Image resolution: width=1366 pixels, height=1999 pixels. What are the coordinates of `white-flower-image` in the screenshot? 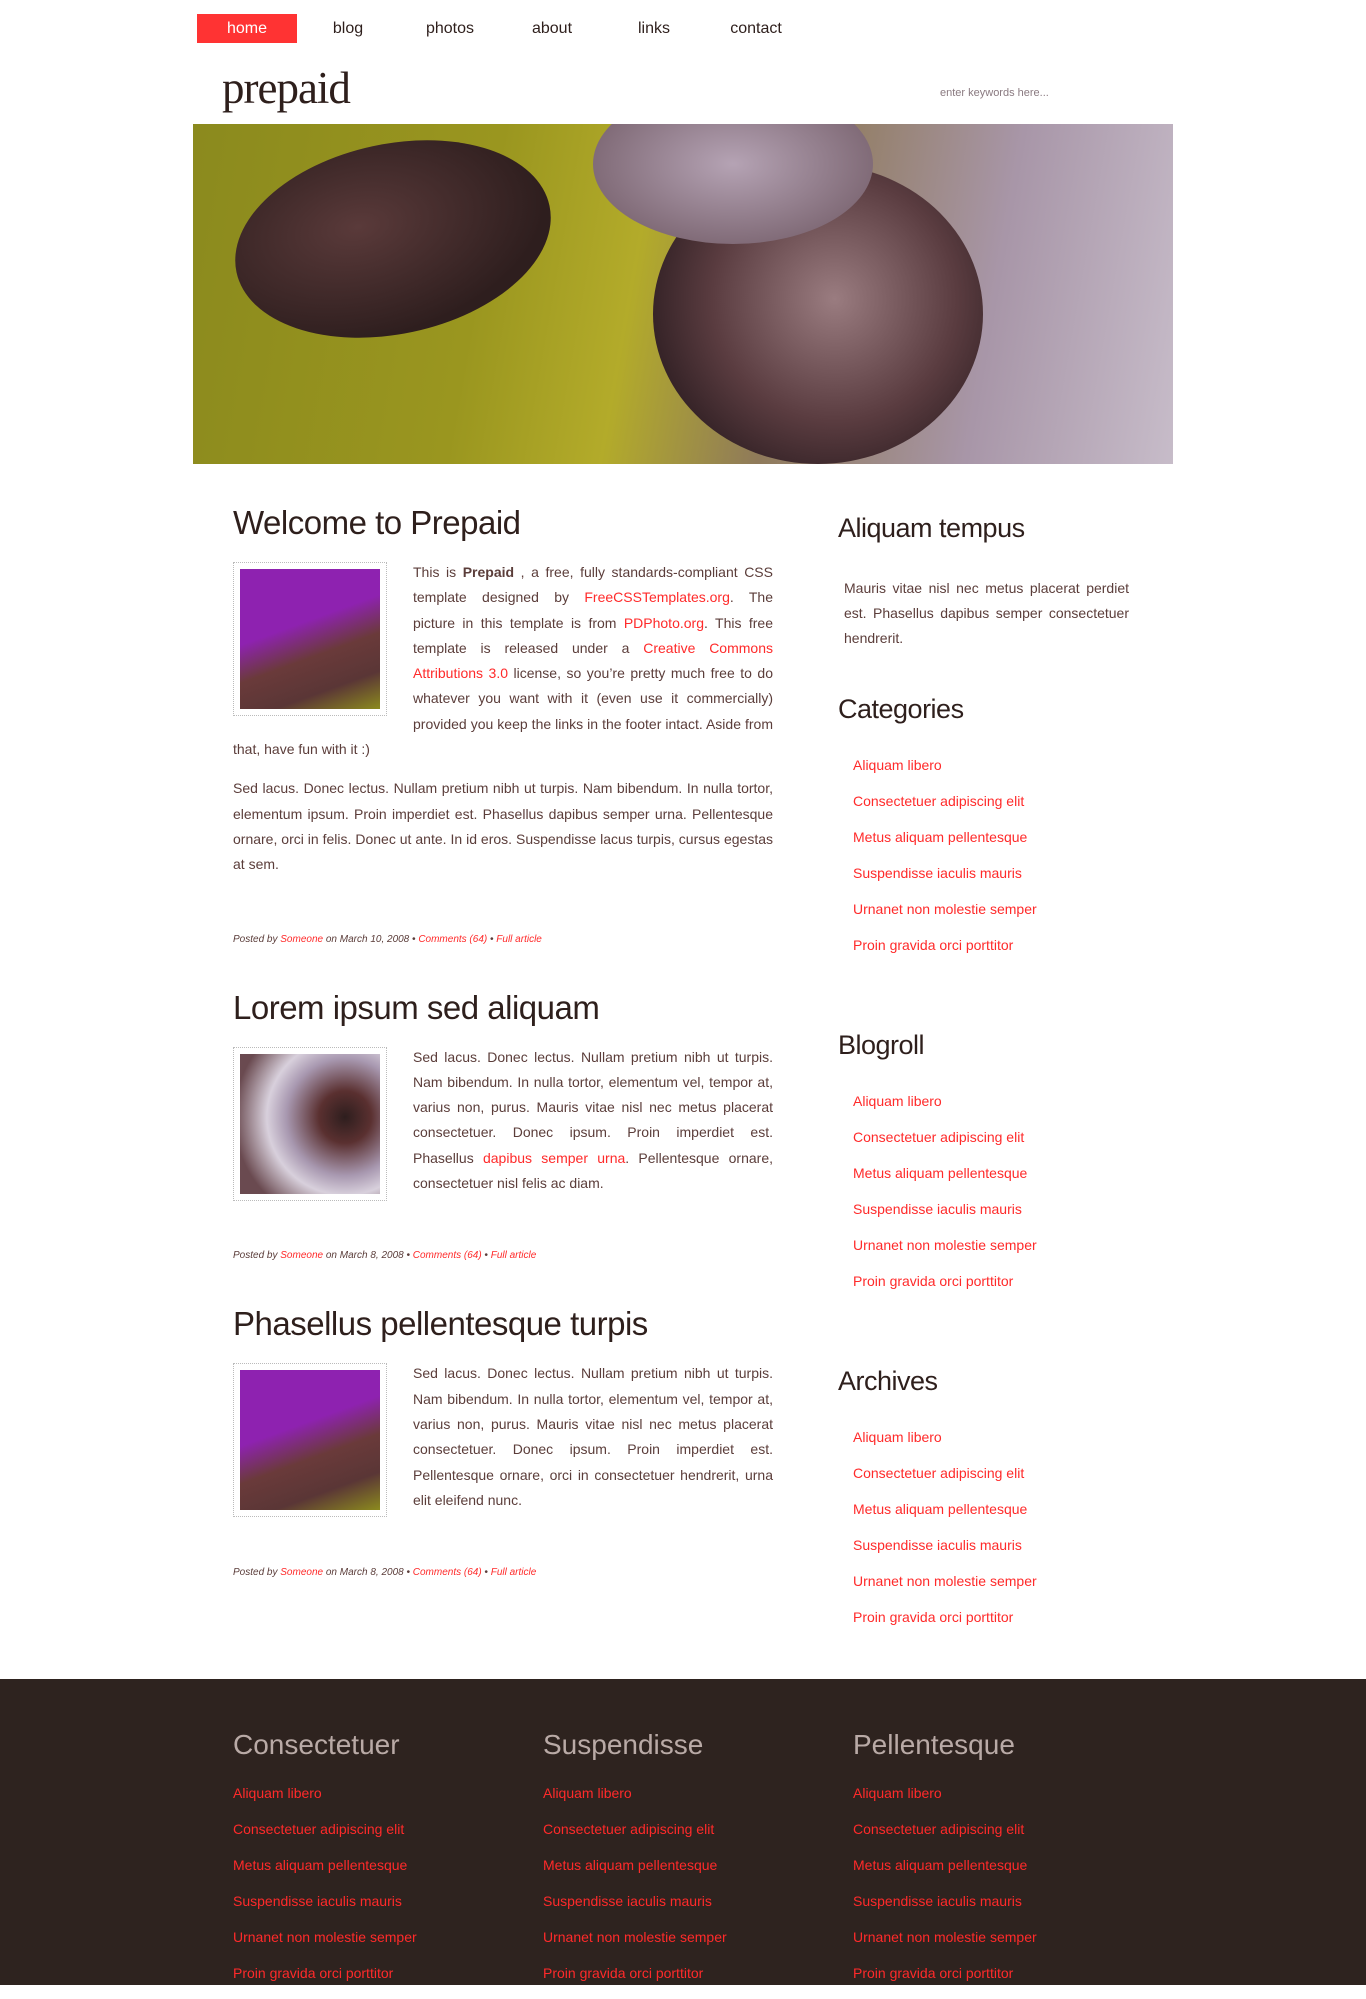 It's located at (310, 1123).